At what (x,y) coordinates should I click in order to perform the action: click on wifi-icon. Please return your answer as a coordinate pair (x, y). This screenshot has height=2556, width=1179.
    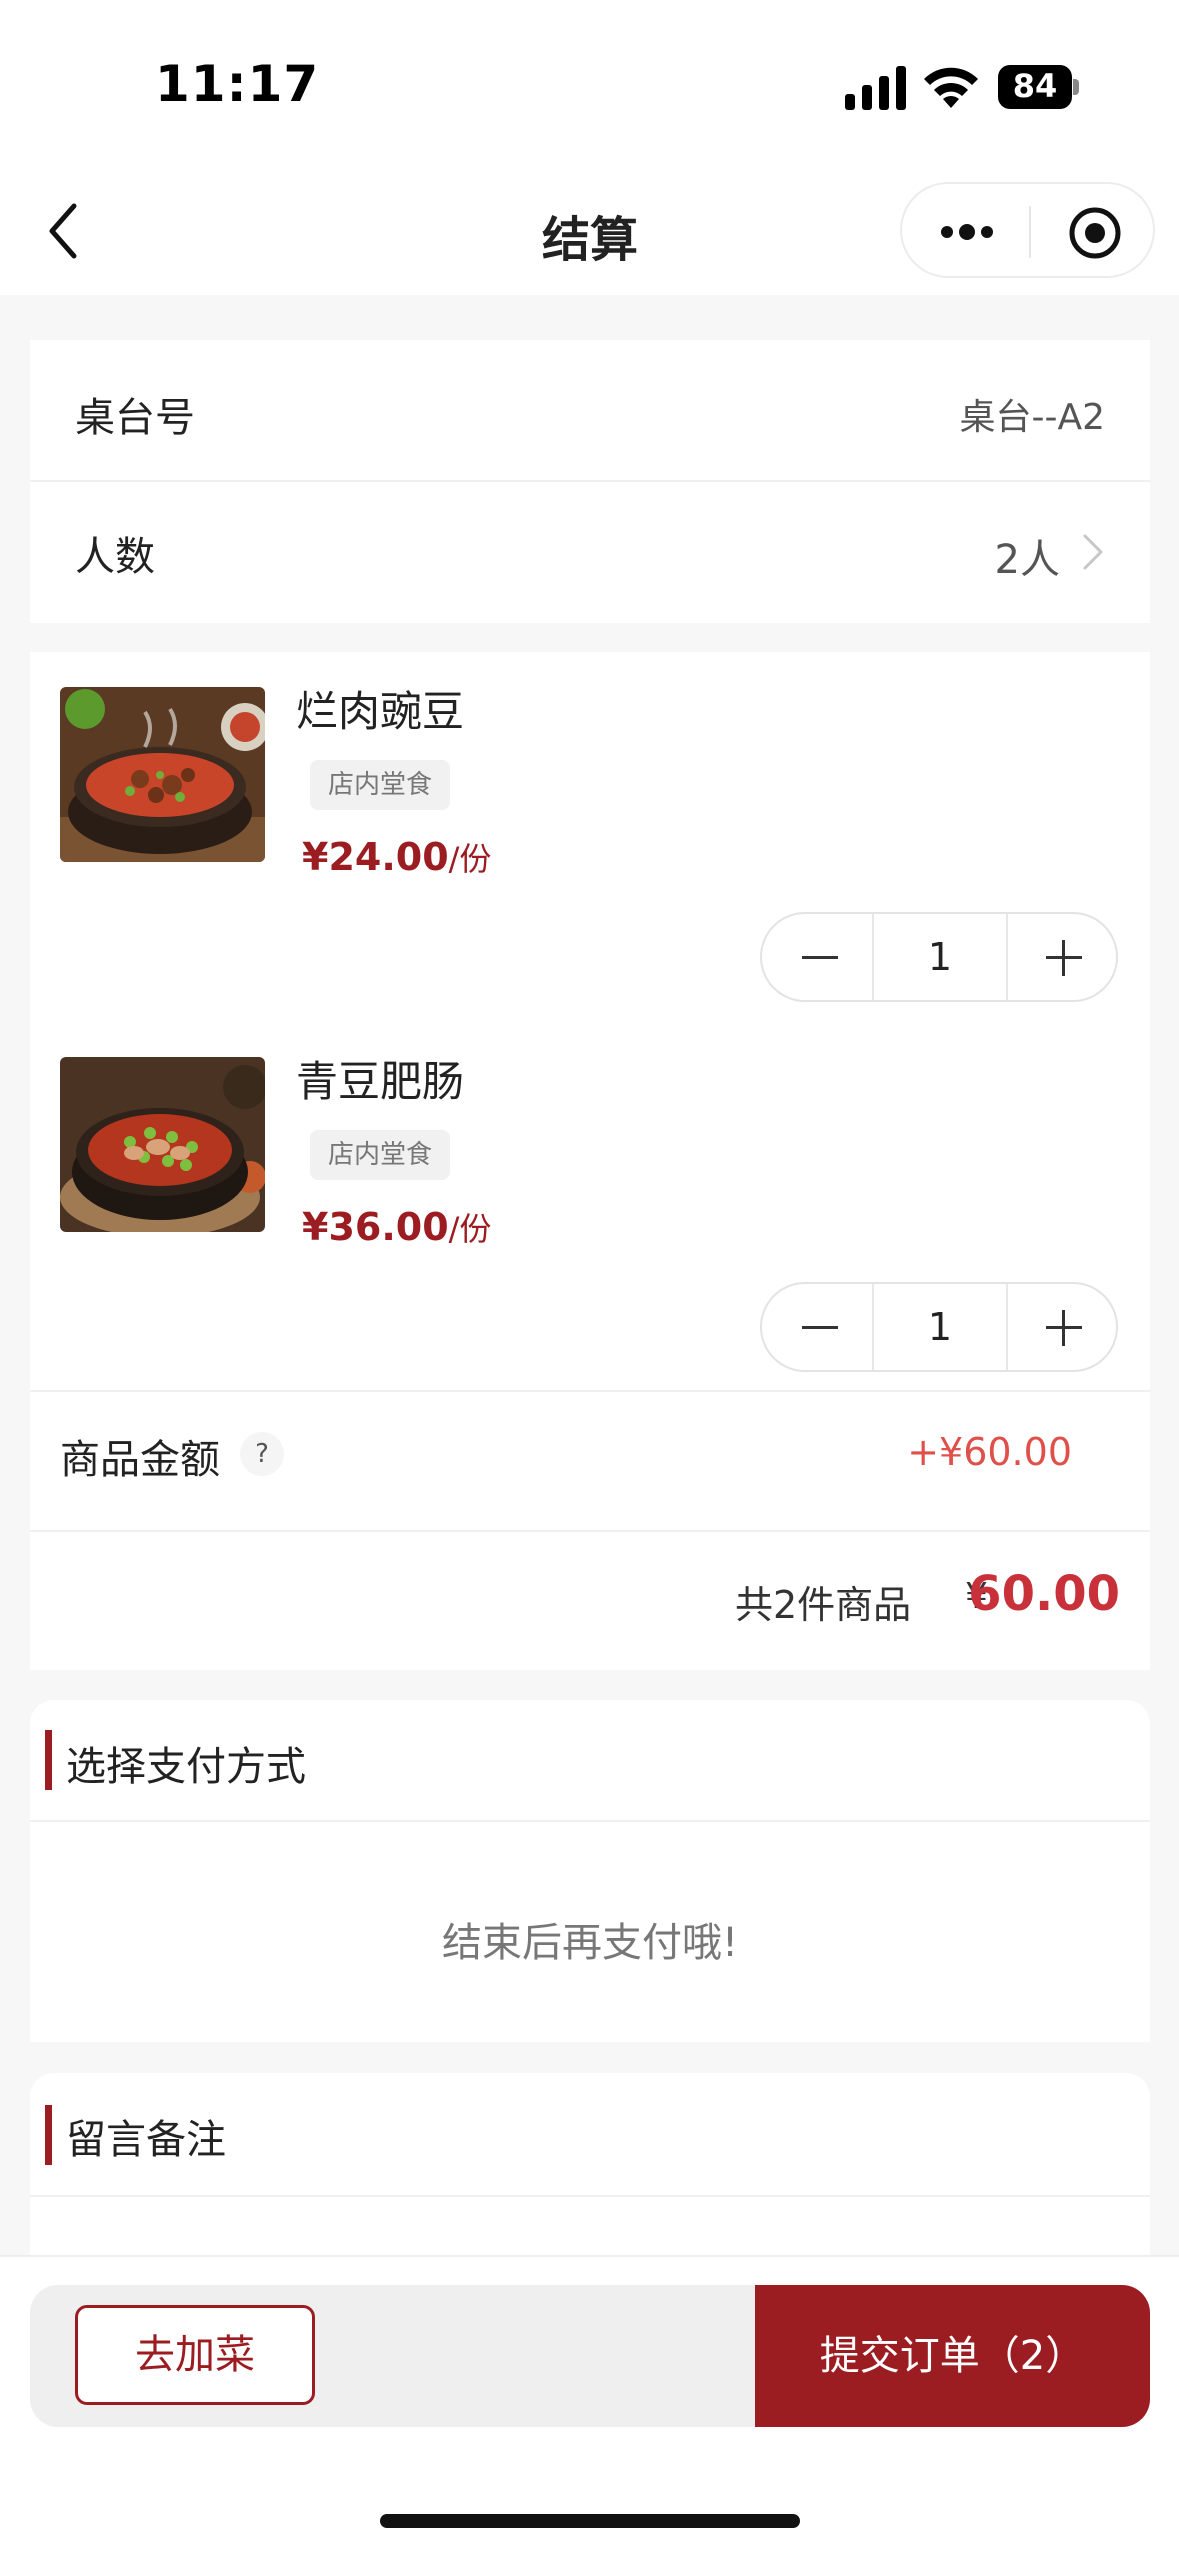
    Looking at the image, I should click on (951, 87).